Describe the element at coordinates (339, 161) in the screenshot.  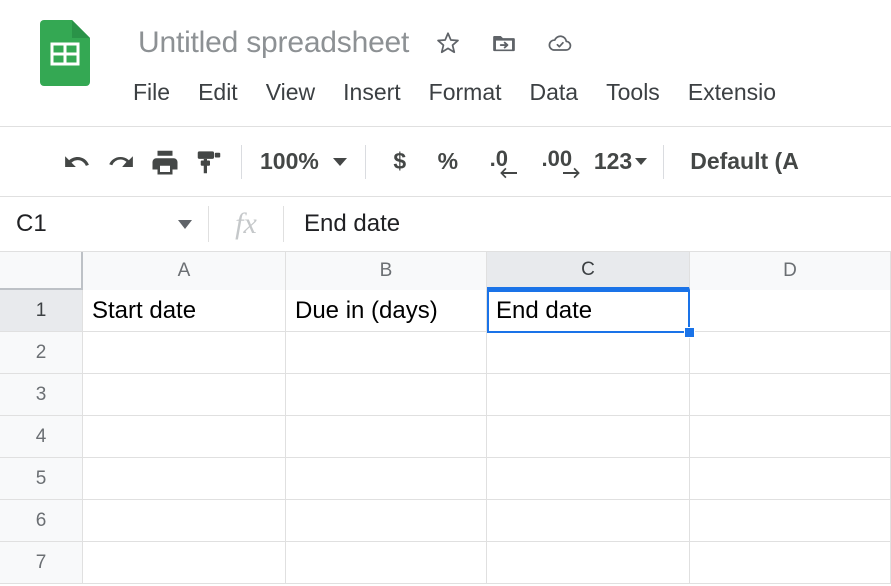
I see `chevron-down-icon` at that location.